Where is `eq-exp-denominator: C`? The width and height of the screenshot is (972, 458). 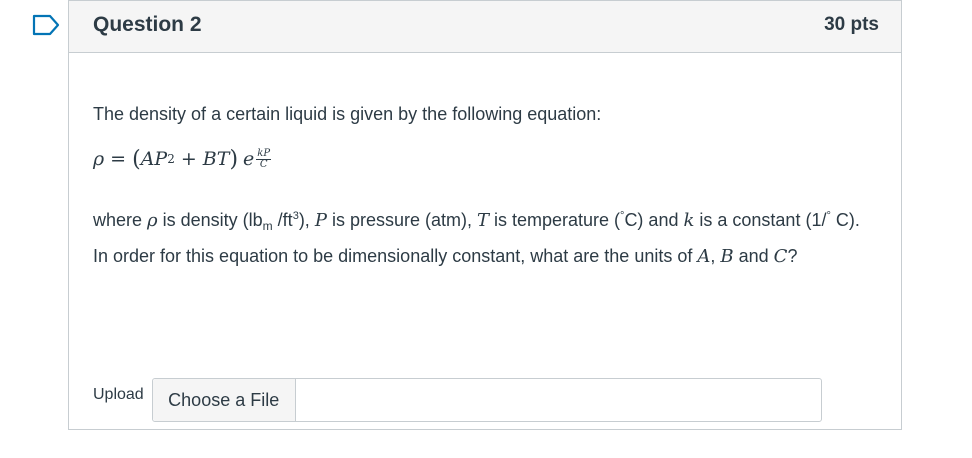
eq-exp-denominator: C is located at coordinates (263, 164).